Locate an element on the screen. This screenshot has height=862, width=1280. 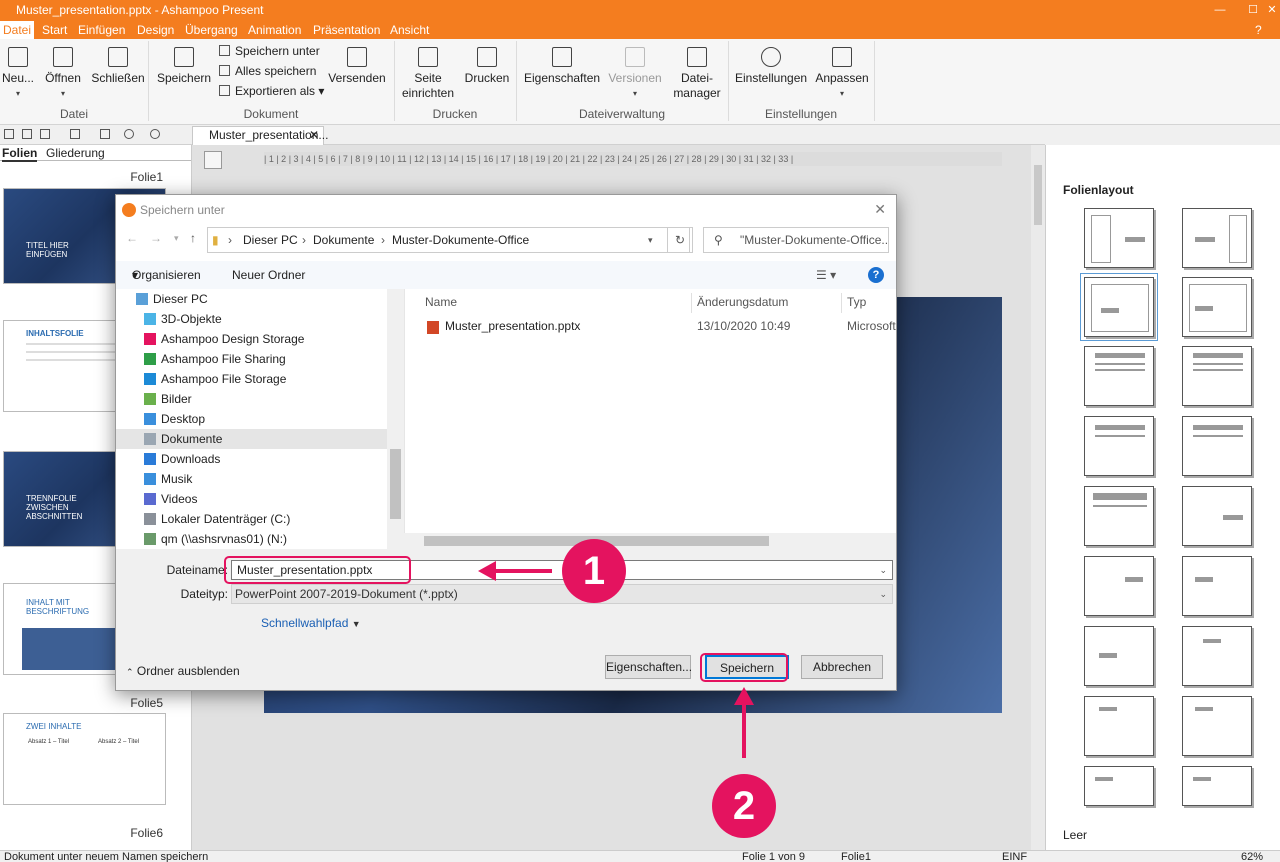
new-folder-button: Neuer Ordner is located at coordinates (268, 275).